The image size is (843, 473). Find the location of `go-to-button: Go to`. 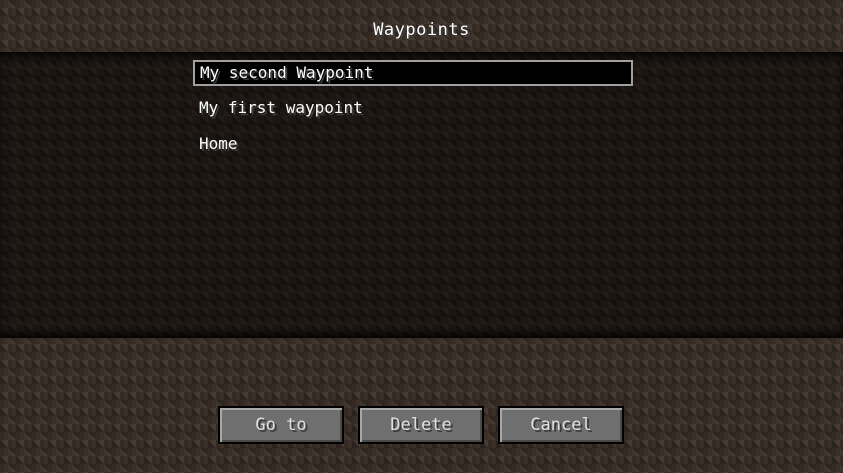

go-to-button: Go to is located at coordinates (281, 425).